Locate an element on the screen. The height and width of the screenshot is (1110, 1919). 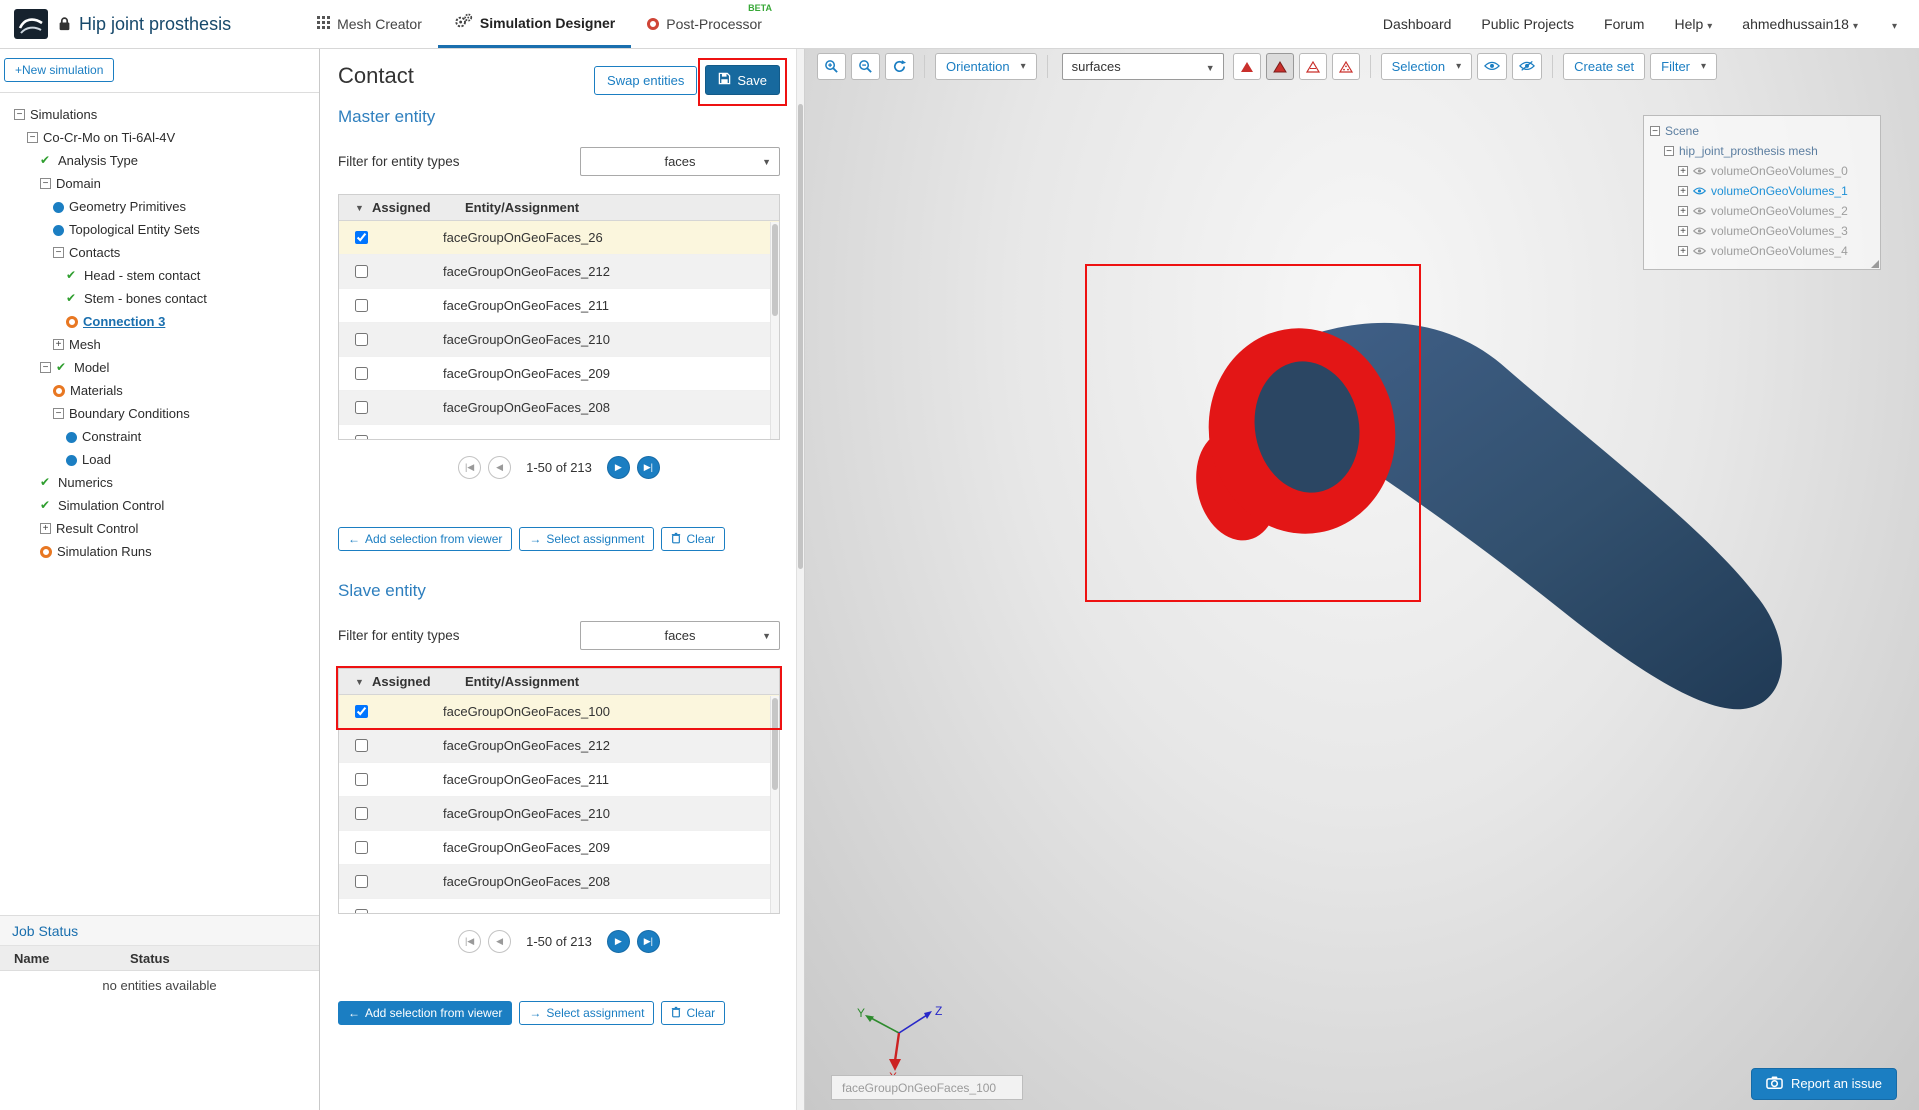
show-selection-button is located at coordinates (1492, 66).